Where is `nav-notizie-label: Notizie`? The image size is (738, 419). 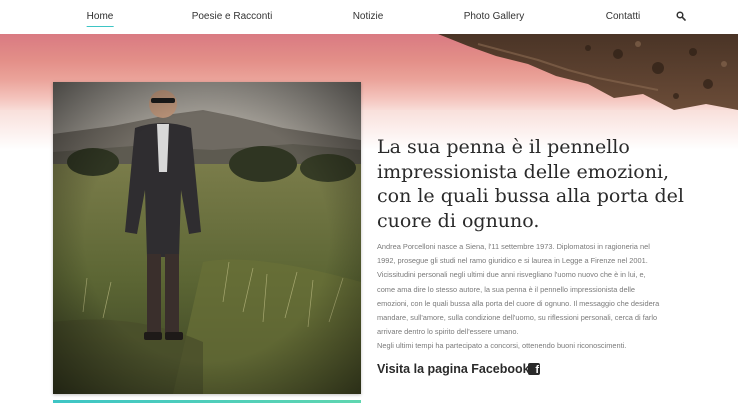
nav-notizie-label: Notizie is located at coordinates (368, 16).